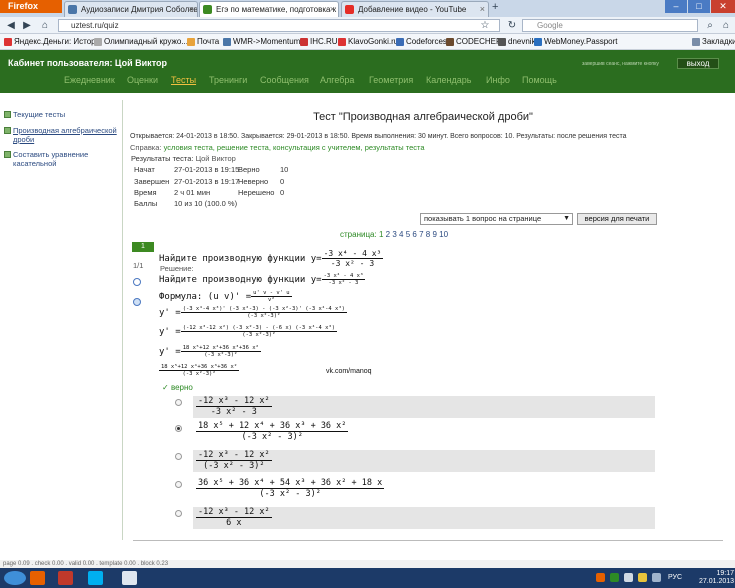 The height and width of the screenshot is (588, 735). Describe the element at coordinates (428, 234) in the screenshot. I see `page-link: 8` at that location.